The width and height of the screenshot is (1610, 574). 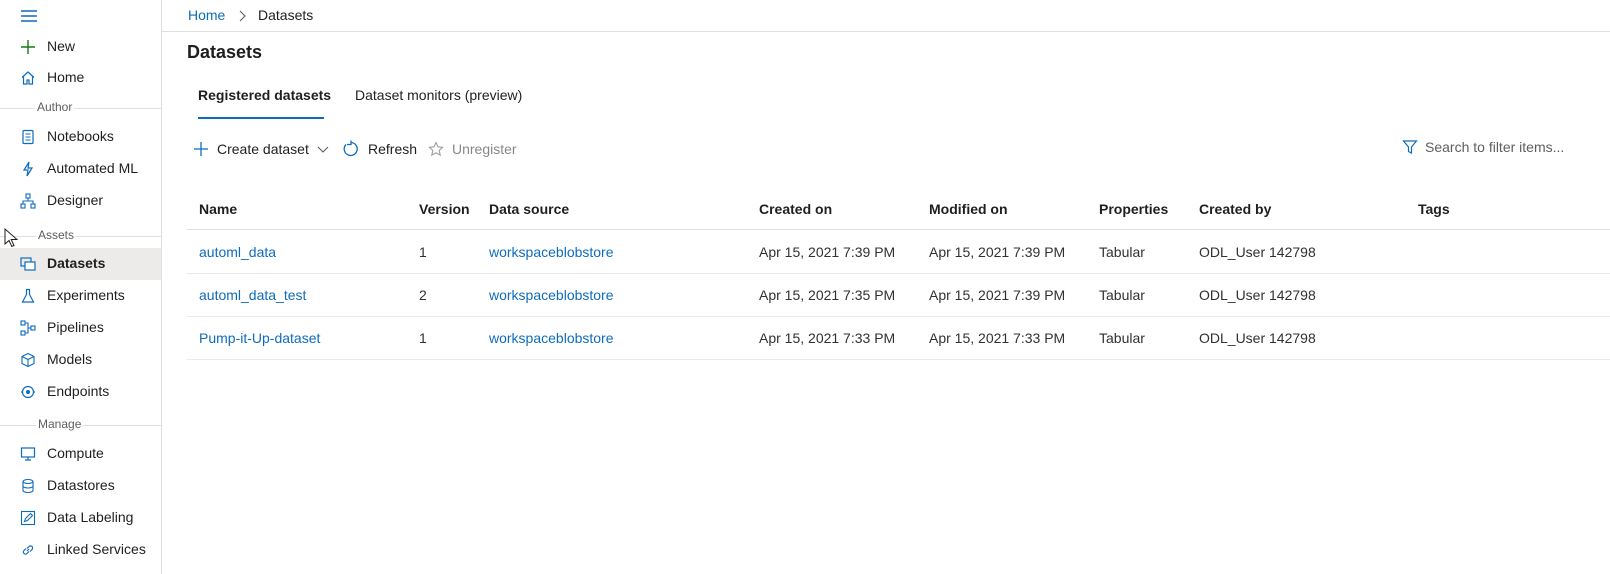 I want to click on monitor-icon, so click(x=28, y=454).